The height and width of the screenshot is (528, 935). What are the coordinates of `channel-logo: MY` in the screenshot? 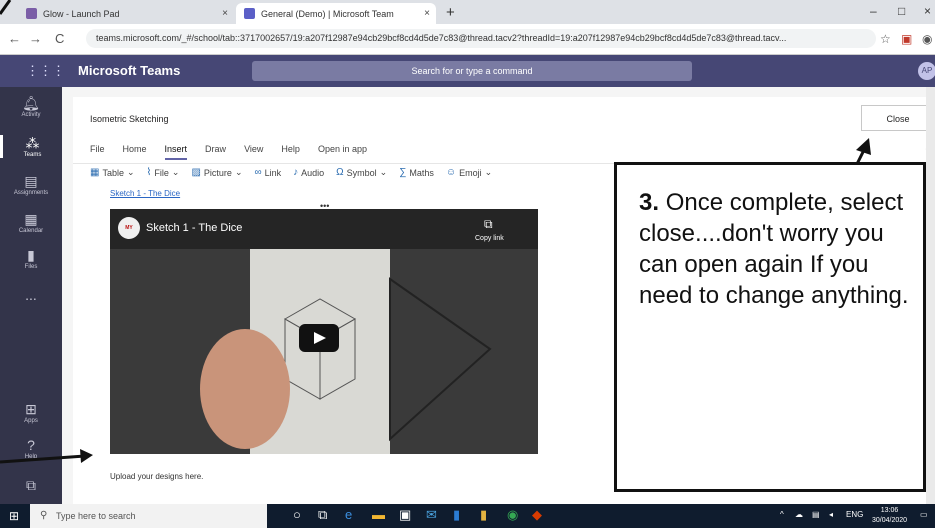 It's located at (129, 228).